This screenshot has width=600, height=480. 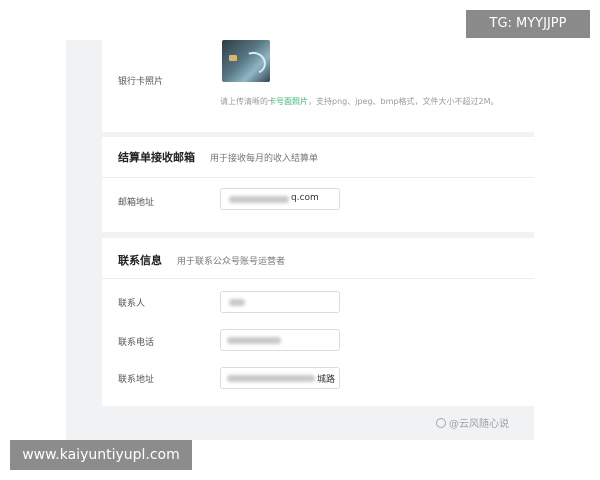 I want to click on billing-email-section: 结算单接收邮箱 用于接收每月的收入结算单 邮箱地址 q.com, so click(x=318, y=184).